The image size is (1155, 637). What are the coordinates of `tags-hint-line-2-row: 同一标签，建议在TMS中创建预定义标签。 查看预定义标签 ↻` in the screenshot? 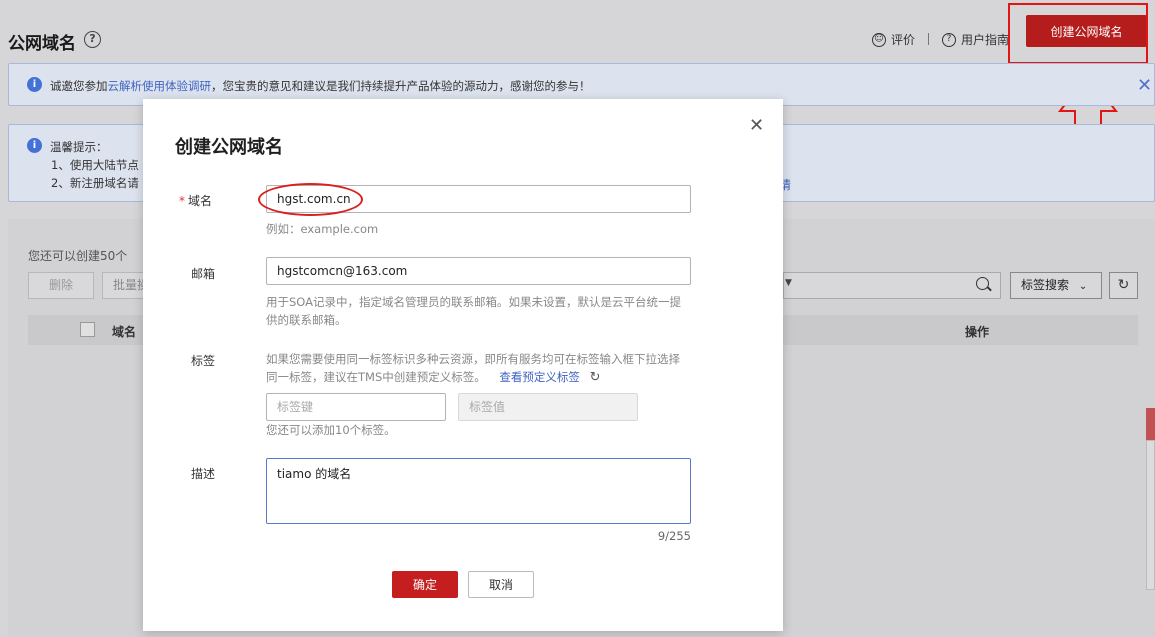 It's located at (473, 377).